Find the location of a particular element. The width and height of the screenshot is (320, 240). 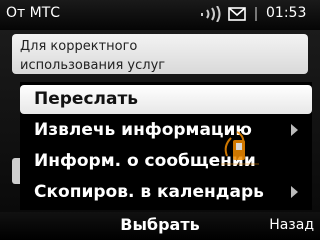

menu-item-label: Переслать is located at coordinates (86, 99).